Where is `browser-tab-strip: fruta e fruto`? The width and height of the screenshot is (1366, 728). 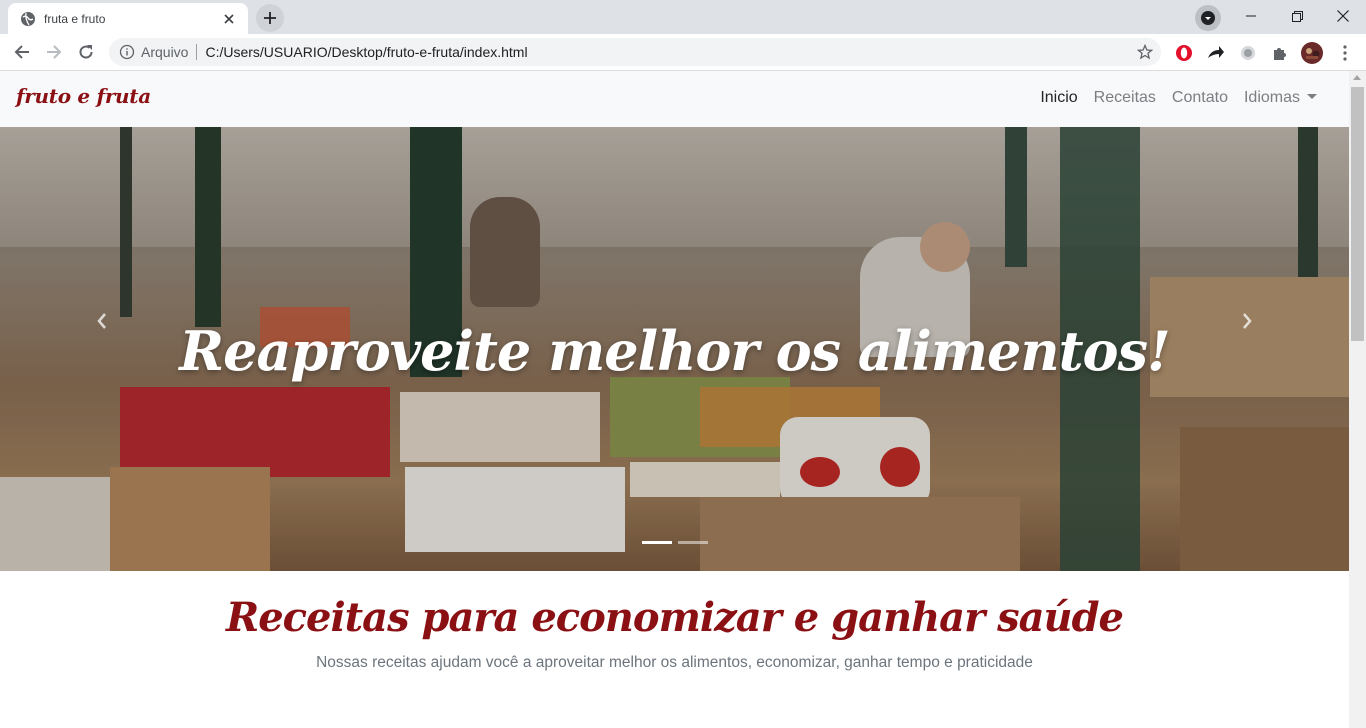
browser-tab-strip: fruta e fruto is located at coordinates (683, 17).